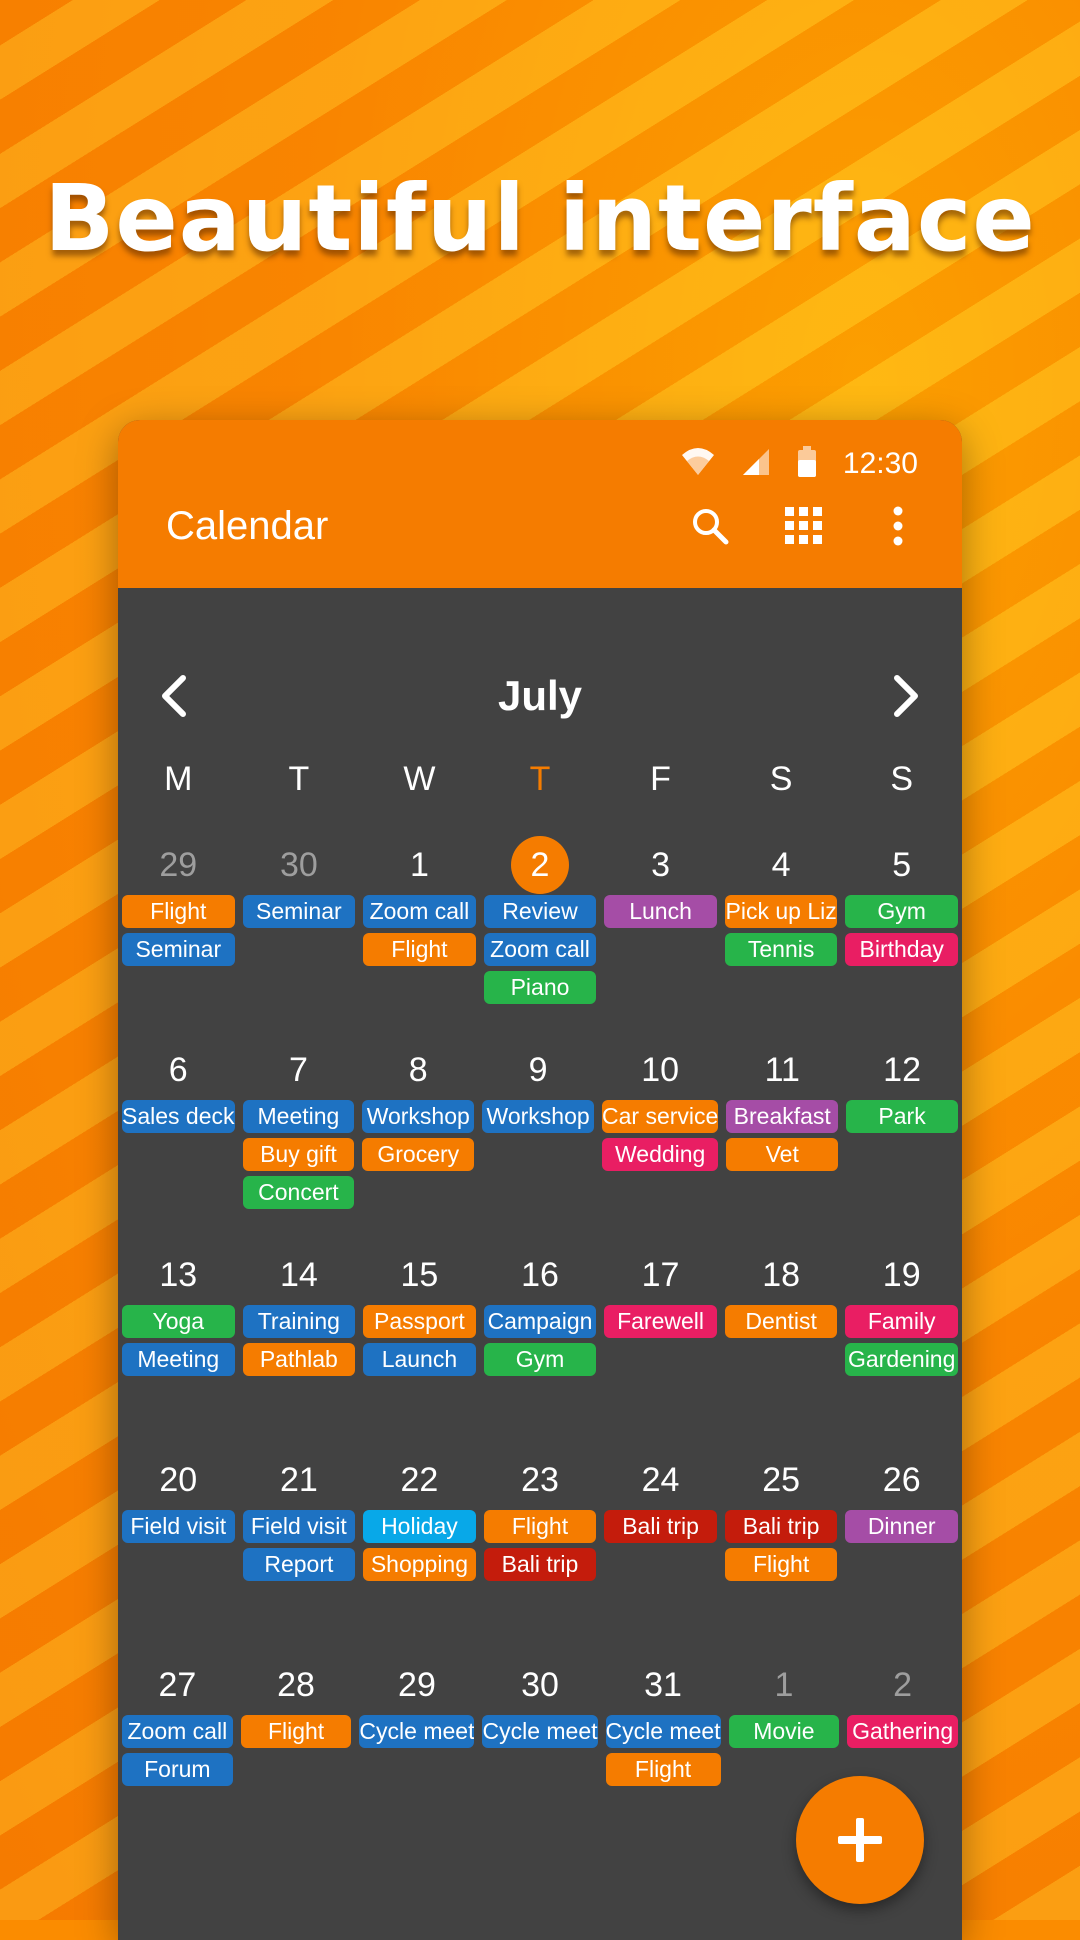 Image resolution: width=1080 pixels, height=1940 pixels. I want to click on event-chip: Training, so click(299, 1321).